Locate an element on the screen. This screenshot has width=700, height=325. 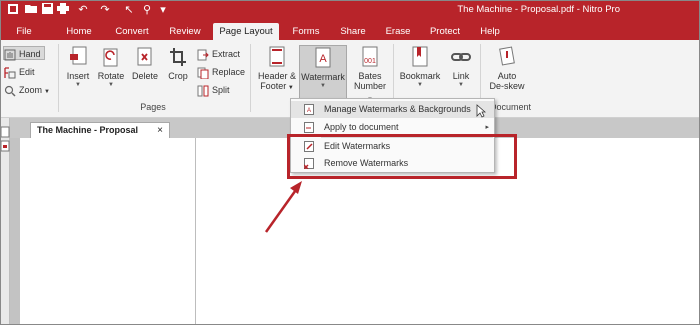
tab-erase: Erase is located at coordinates (398, 31).